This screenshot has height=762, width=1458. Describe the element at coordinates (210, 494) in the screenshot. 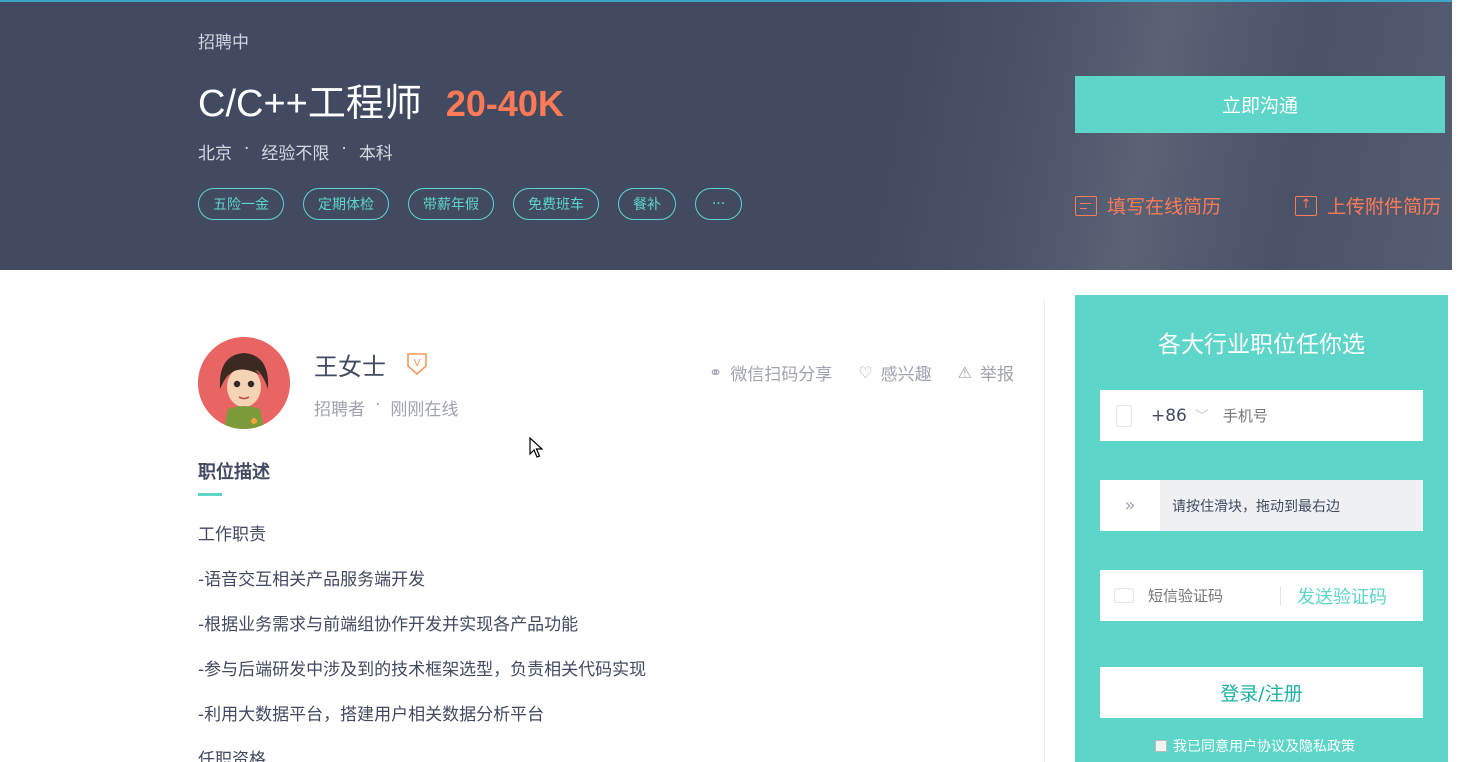

I see `section-underline` at that location.